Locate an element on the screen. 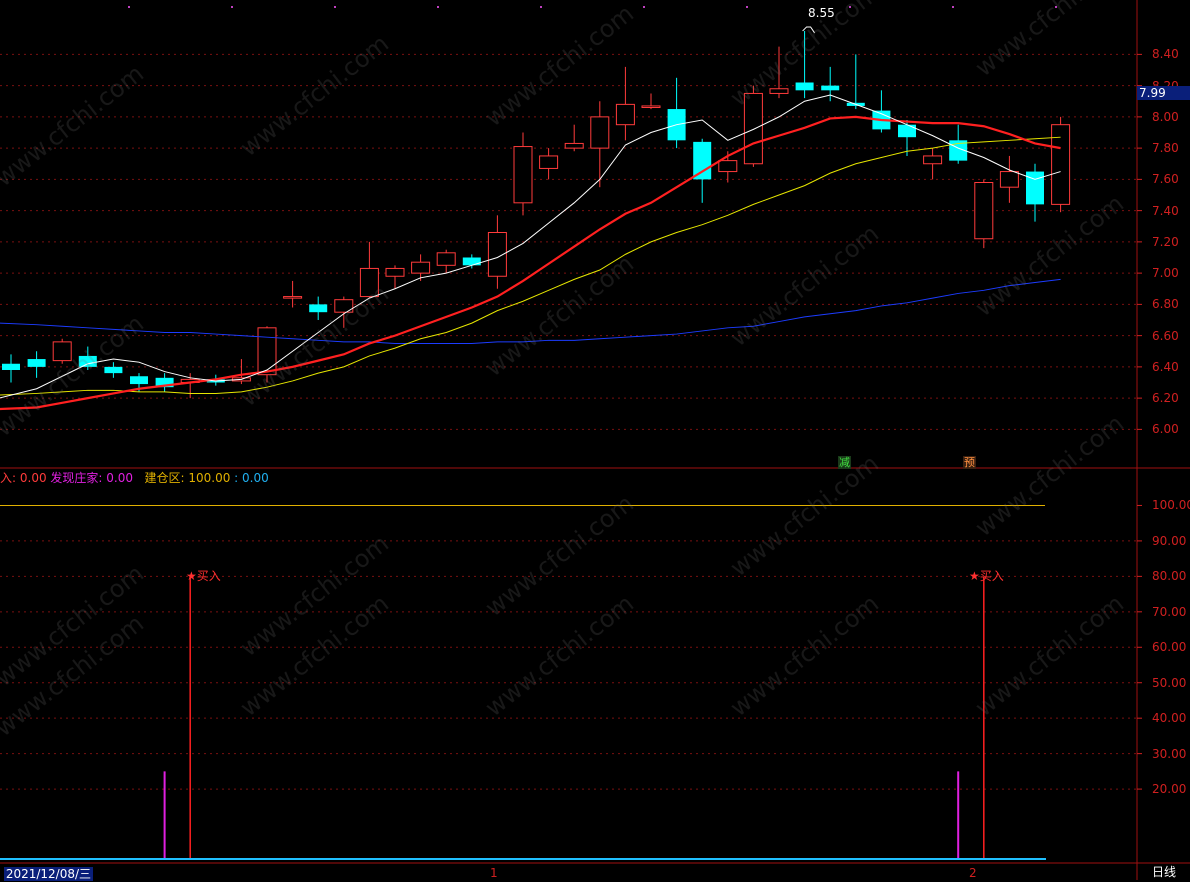 The height and width of the screenshot is (882, 1190). price-tick-label: 7.60 is located at coordinates (1165, 179).